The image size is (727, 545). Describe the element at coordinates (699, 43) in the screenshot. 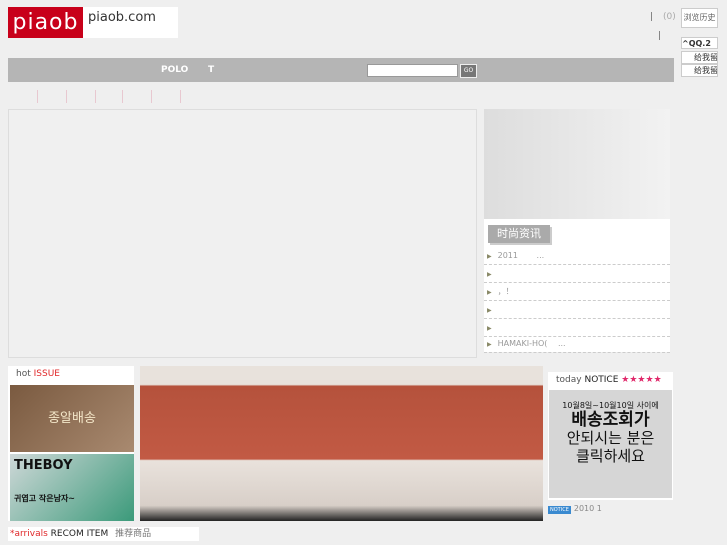

I see `qq-widget: ^QQ.2` at that location.